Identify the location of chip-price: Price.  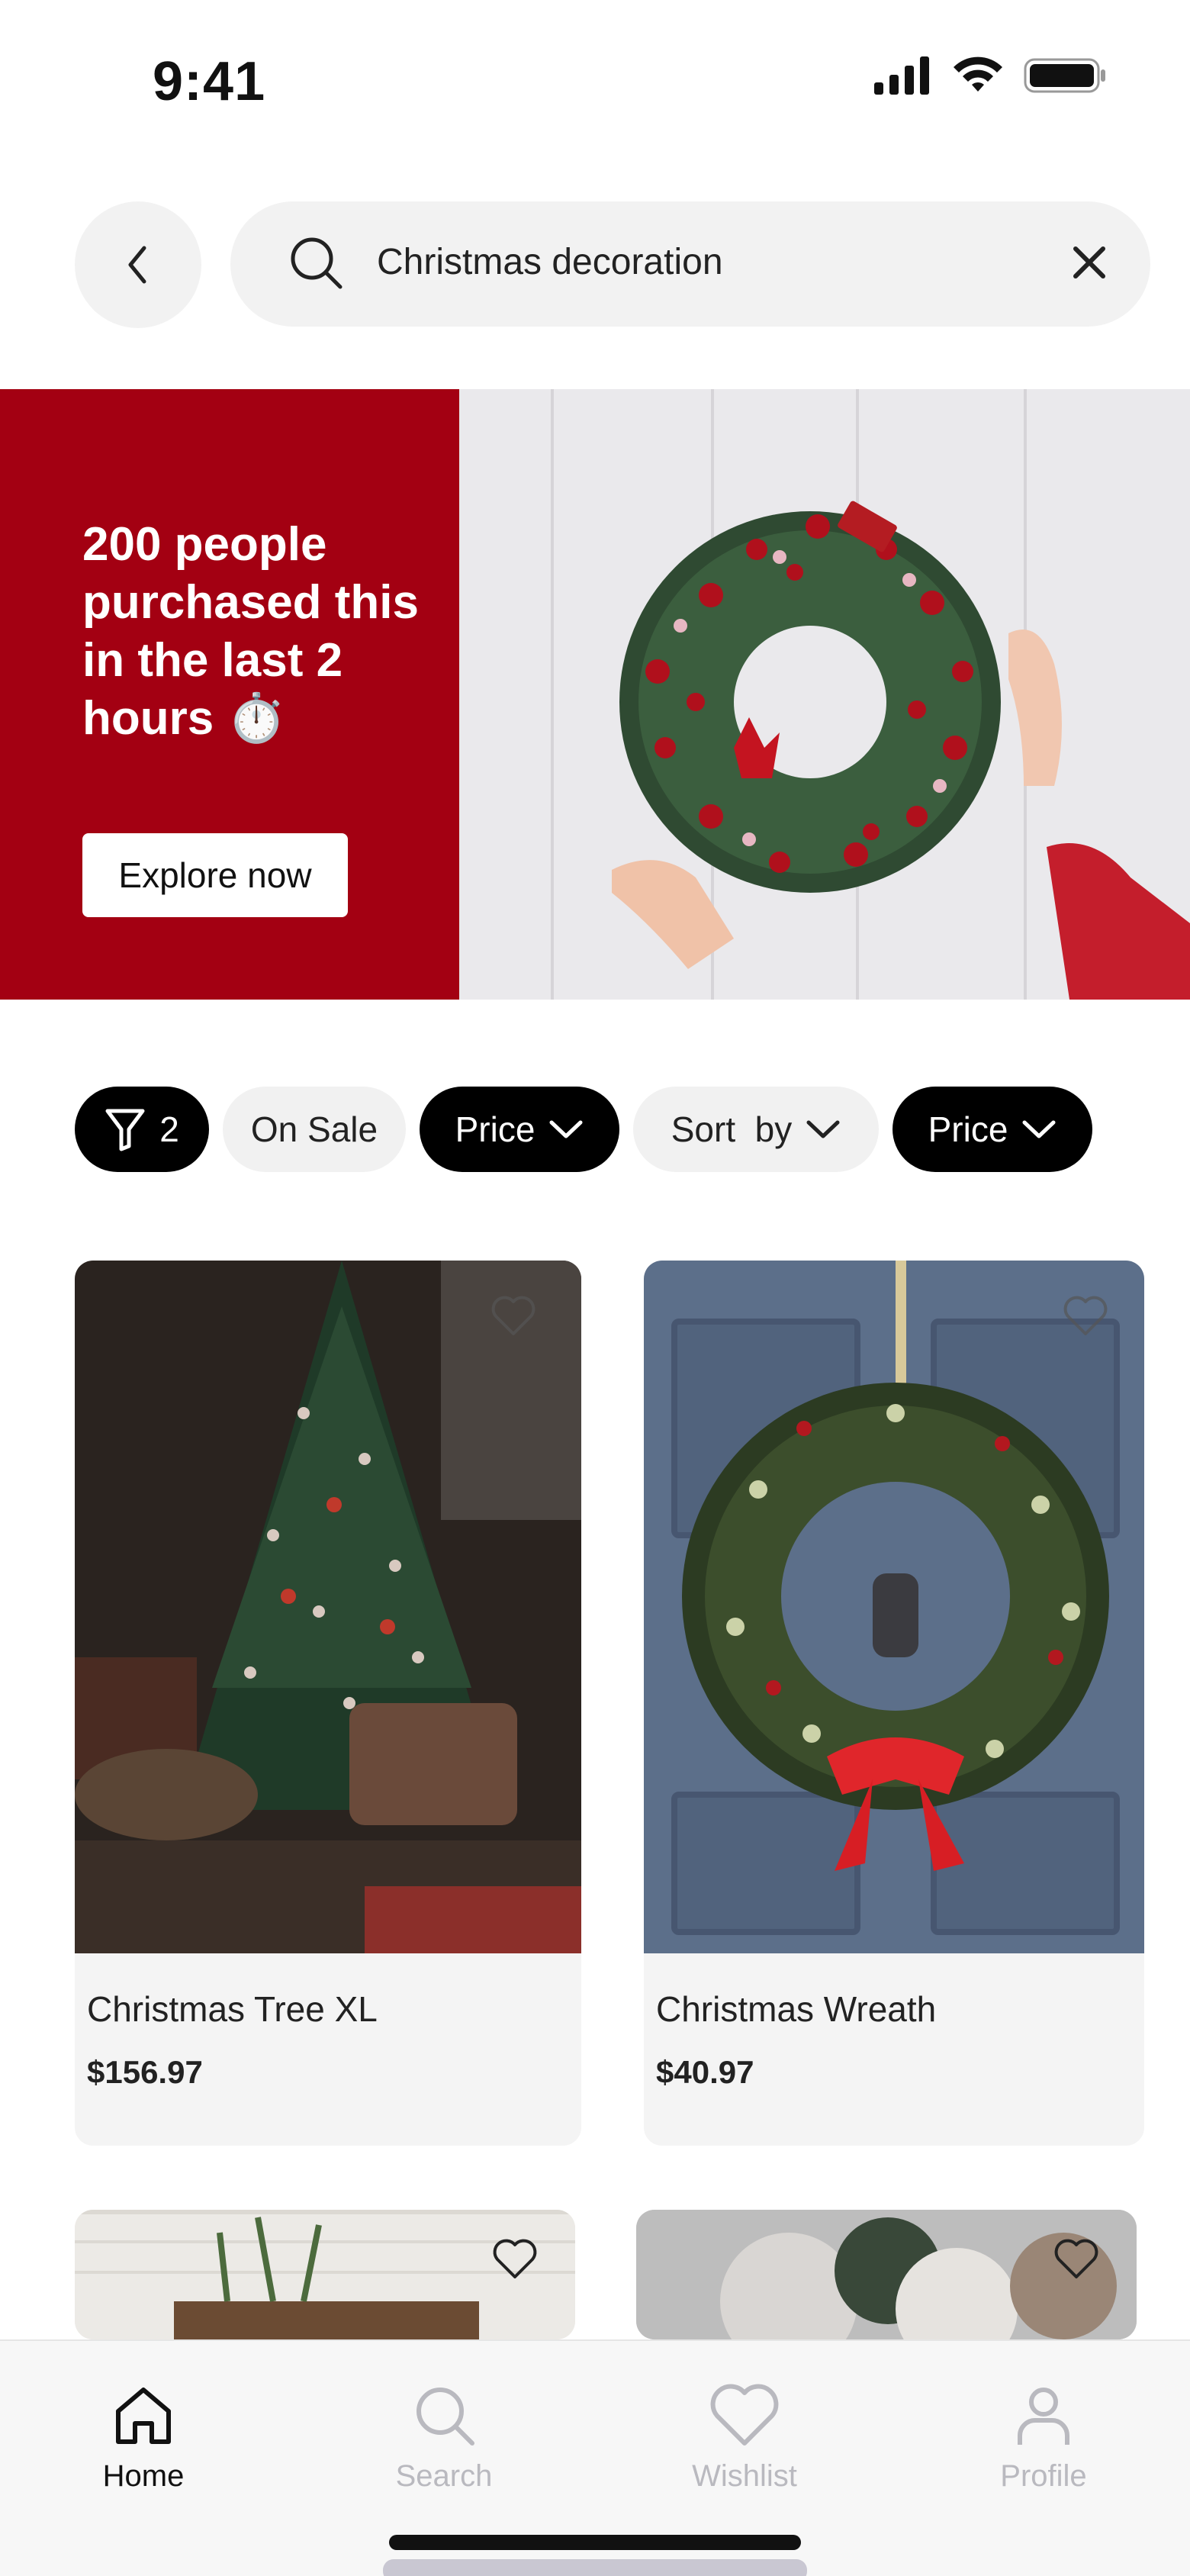
(519, 1129).